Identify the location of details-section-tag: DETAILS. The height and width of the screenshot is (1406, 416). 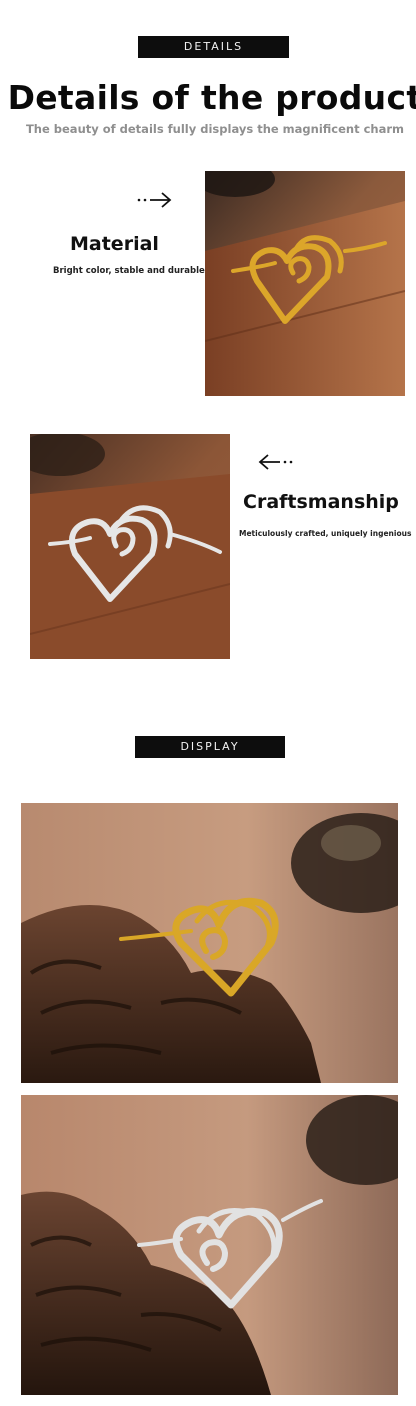
(213, 47).